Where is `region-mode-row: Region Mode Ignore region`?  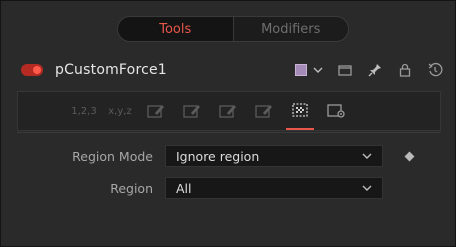 region-mode-row: Region Mode Ignore region is located at coordinates (229, 156).